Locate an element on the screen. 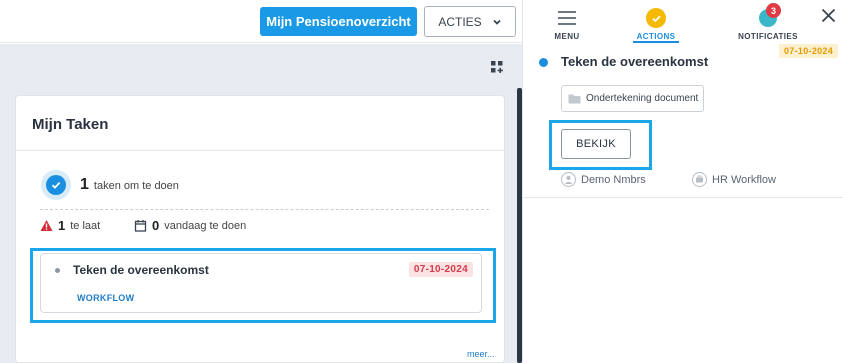  owner-meta: Demo Nmbrs is located at coordinates (603, 179).